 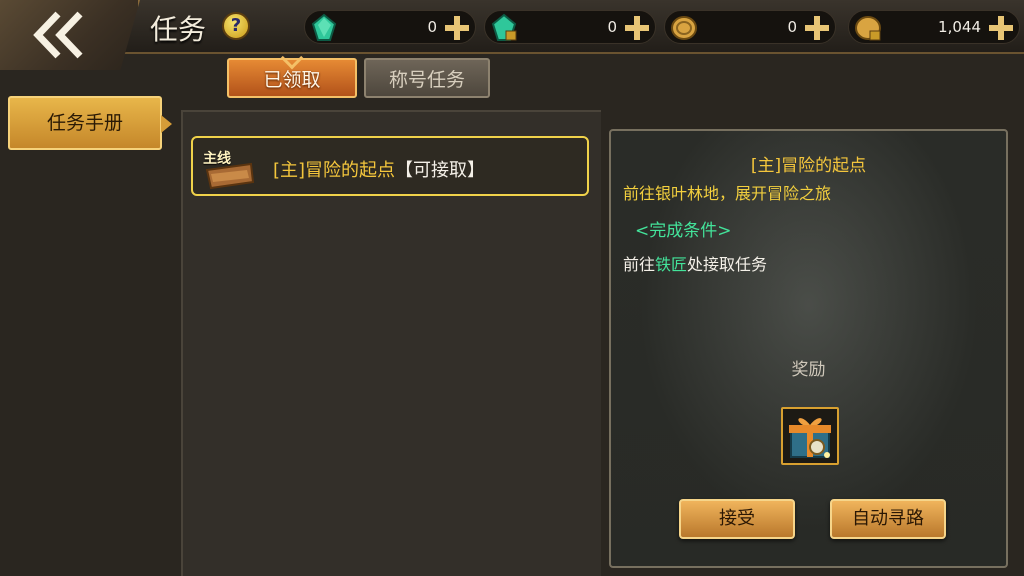 I want to click on add-green-gem-button, so click(x=457, y=28).